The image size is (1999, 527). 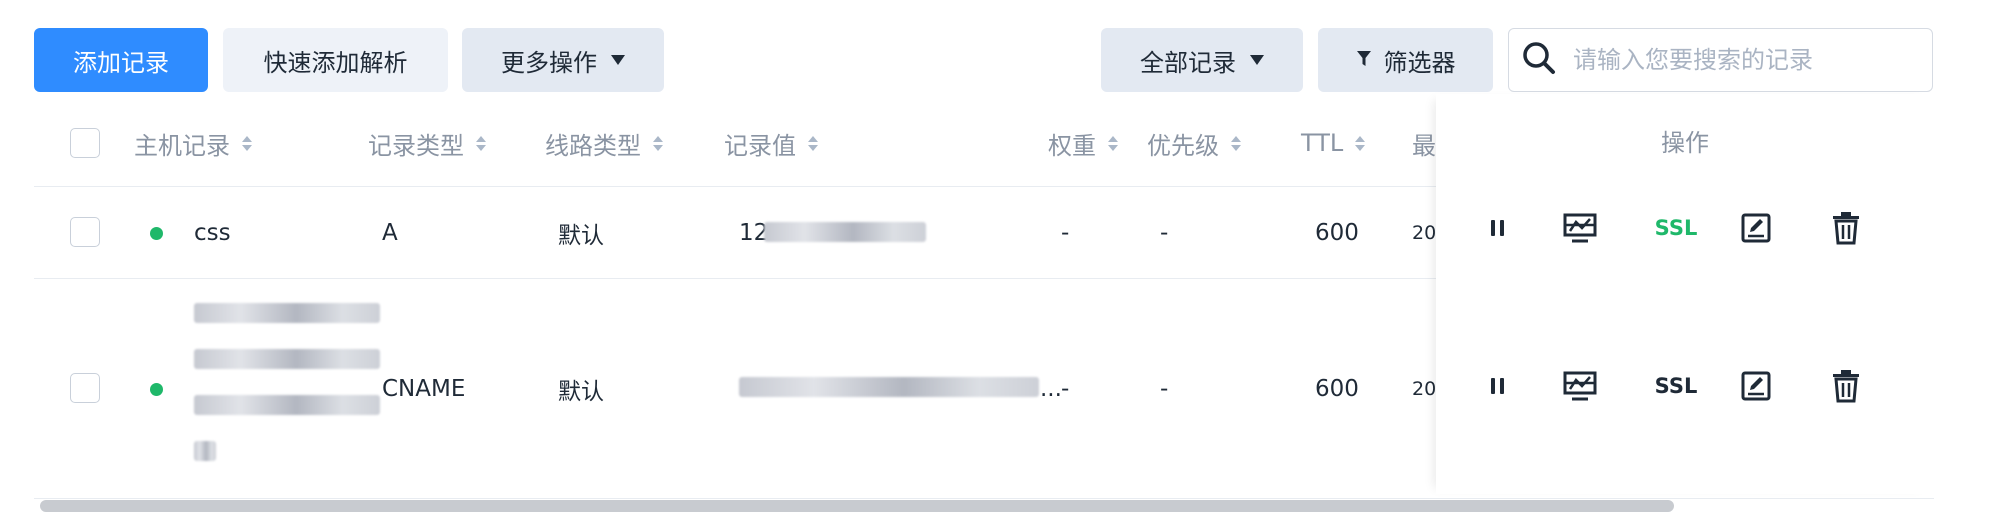 What do you see at coordinates (1419, 62) in the screenshot?
I see `filter-label: 筛选器` at bounding box center [1419, 62].